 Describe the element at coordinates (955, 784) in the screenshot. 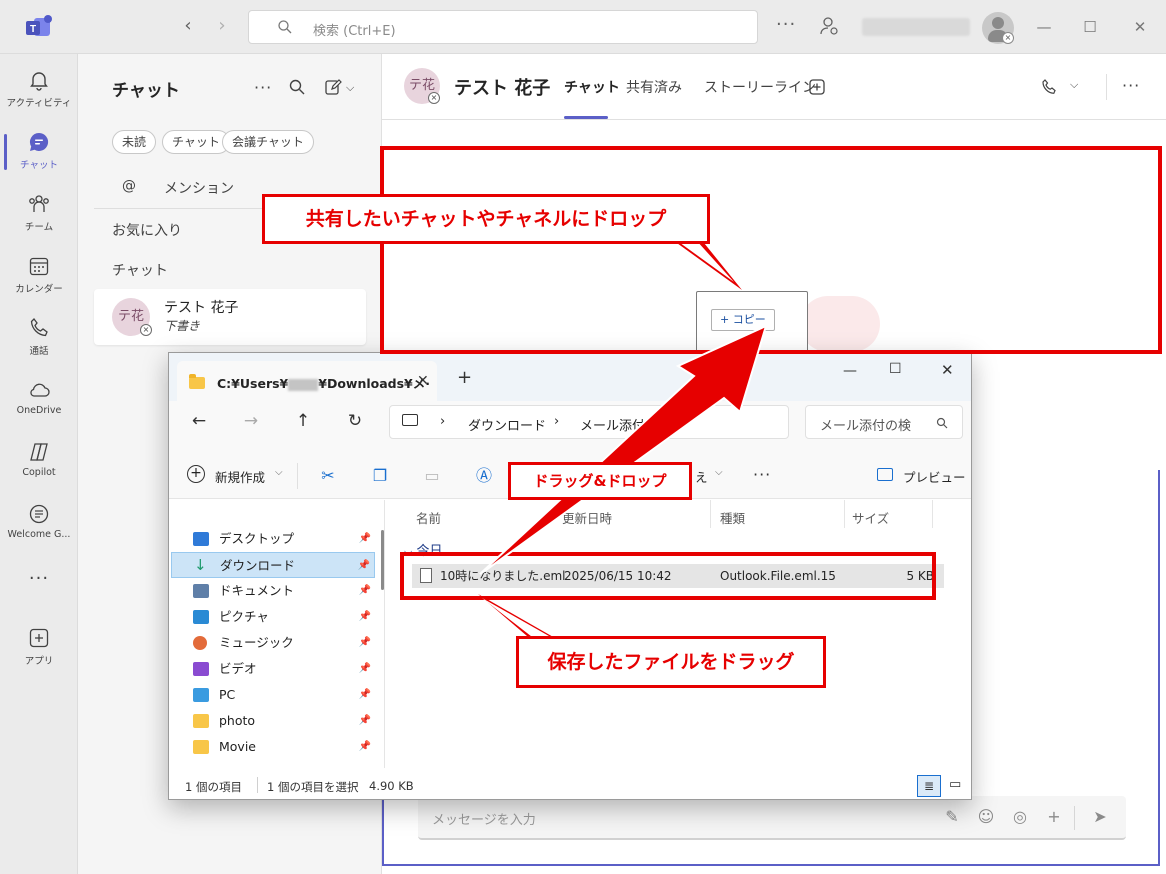

I see `tiles-view-icon: ▭` at that location.